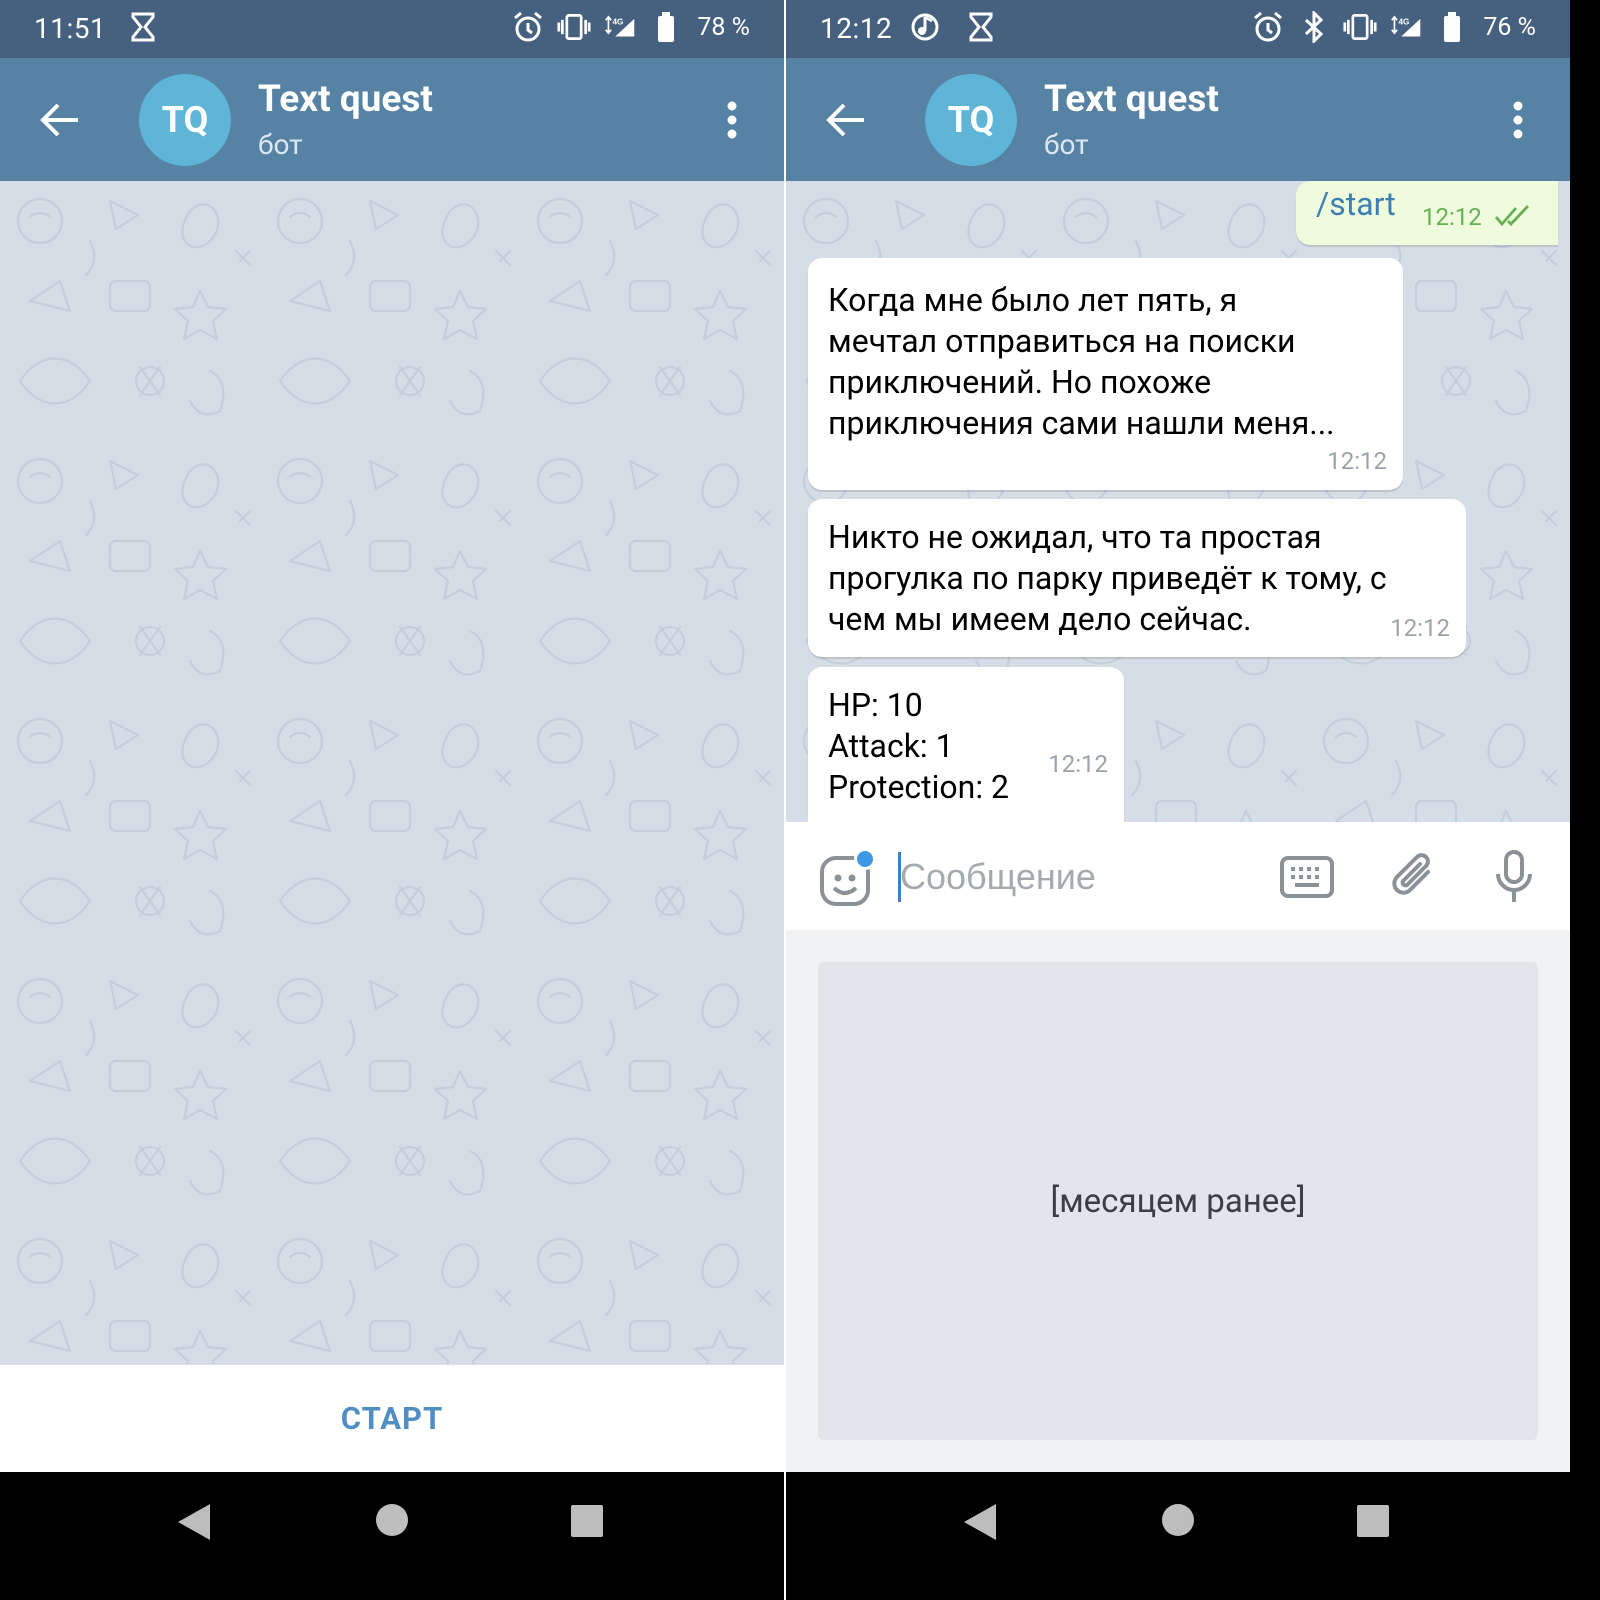 The width and height of the screenshot is (1600, 1600). I want to click on message-composer, so click(1178, 876).